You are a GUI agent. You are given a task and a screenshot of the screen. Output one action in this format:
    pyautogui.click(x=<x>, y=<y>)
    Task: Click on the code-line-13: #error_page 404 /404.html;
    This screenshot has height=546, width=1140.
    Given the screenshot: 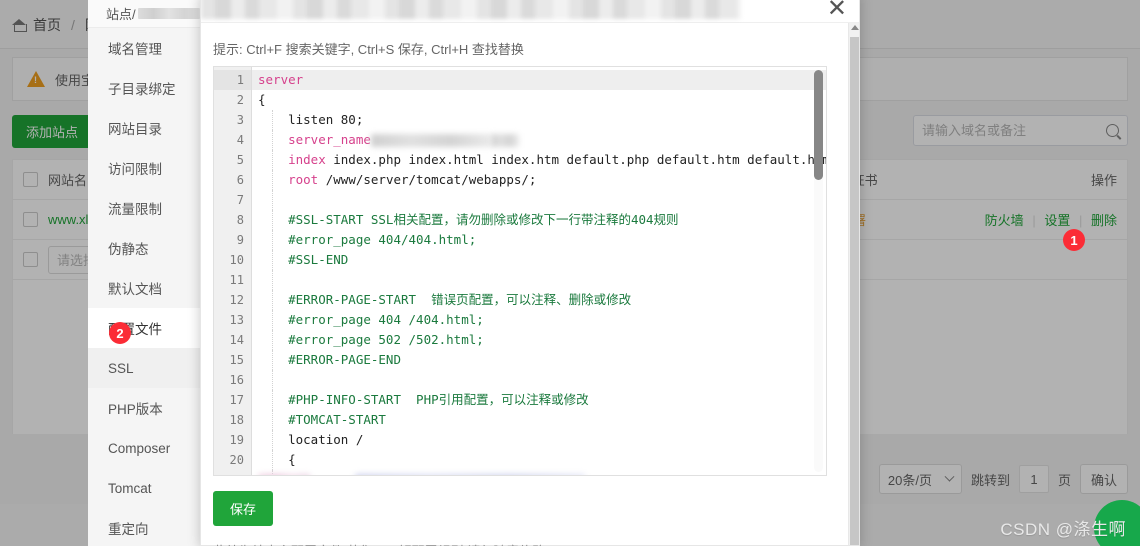 What is the action you would take?
    pyautogui.click(x=539, y=320)
    